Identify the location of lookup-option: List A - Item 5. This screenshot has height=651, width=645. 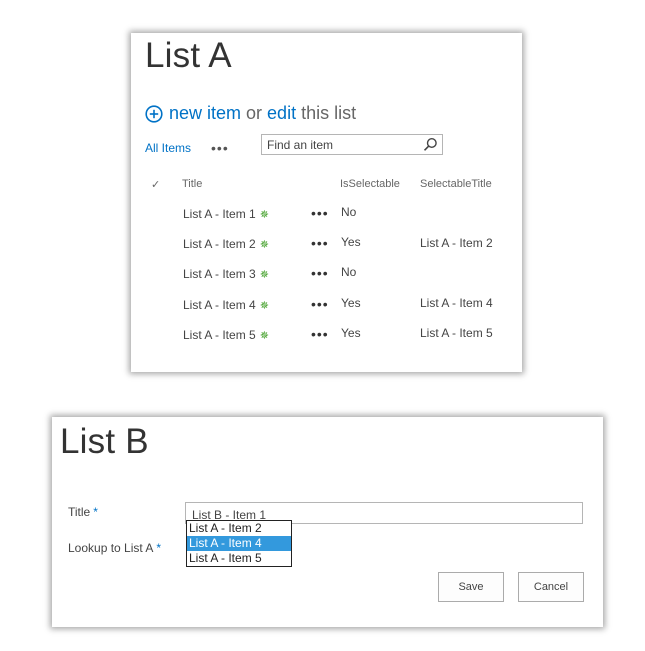
(239, 558).